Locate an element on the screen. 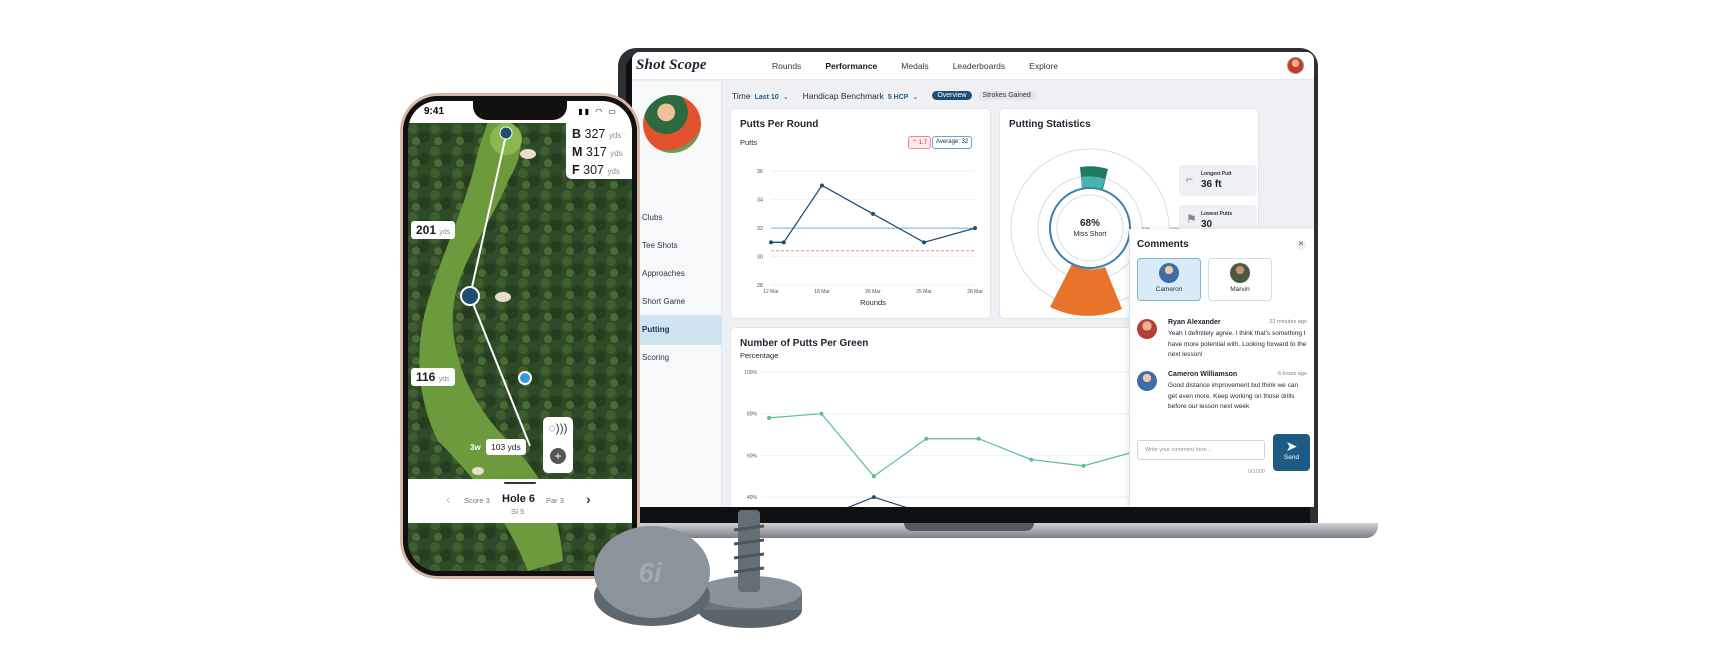  tab-strokes-gained: Strokes Gained is located at coordinates (1006, 95).